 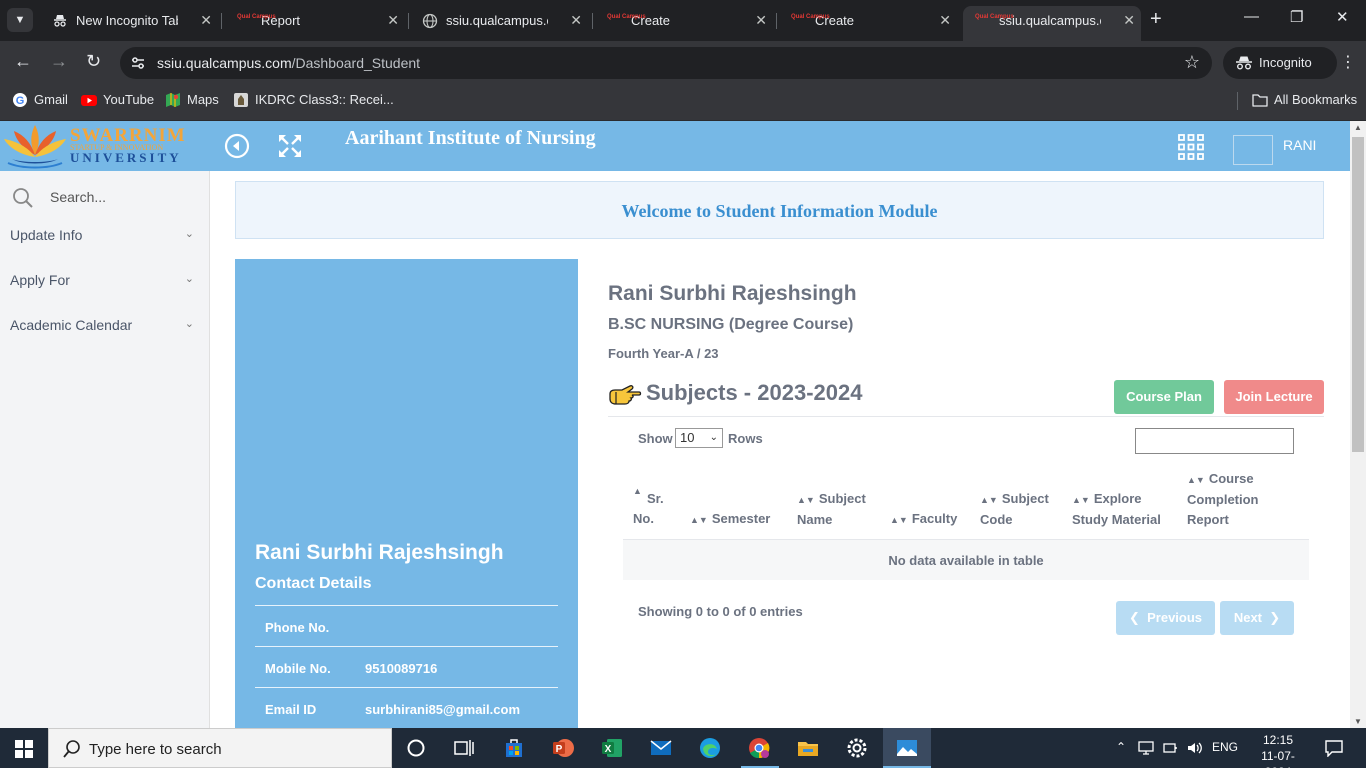 I want to click on settings-gear-icon, so click(x=857, y=748).